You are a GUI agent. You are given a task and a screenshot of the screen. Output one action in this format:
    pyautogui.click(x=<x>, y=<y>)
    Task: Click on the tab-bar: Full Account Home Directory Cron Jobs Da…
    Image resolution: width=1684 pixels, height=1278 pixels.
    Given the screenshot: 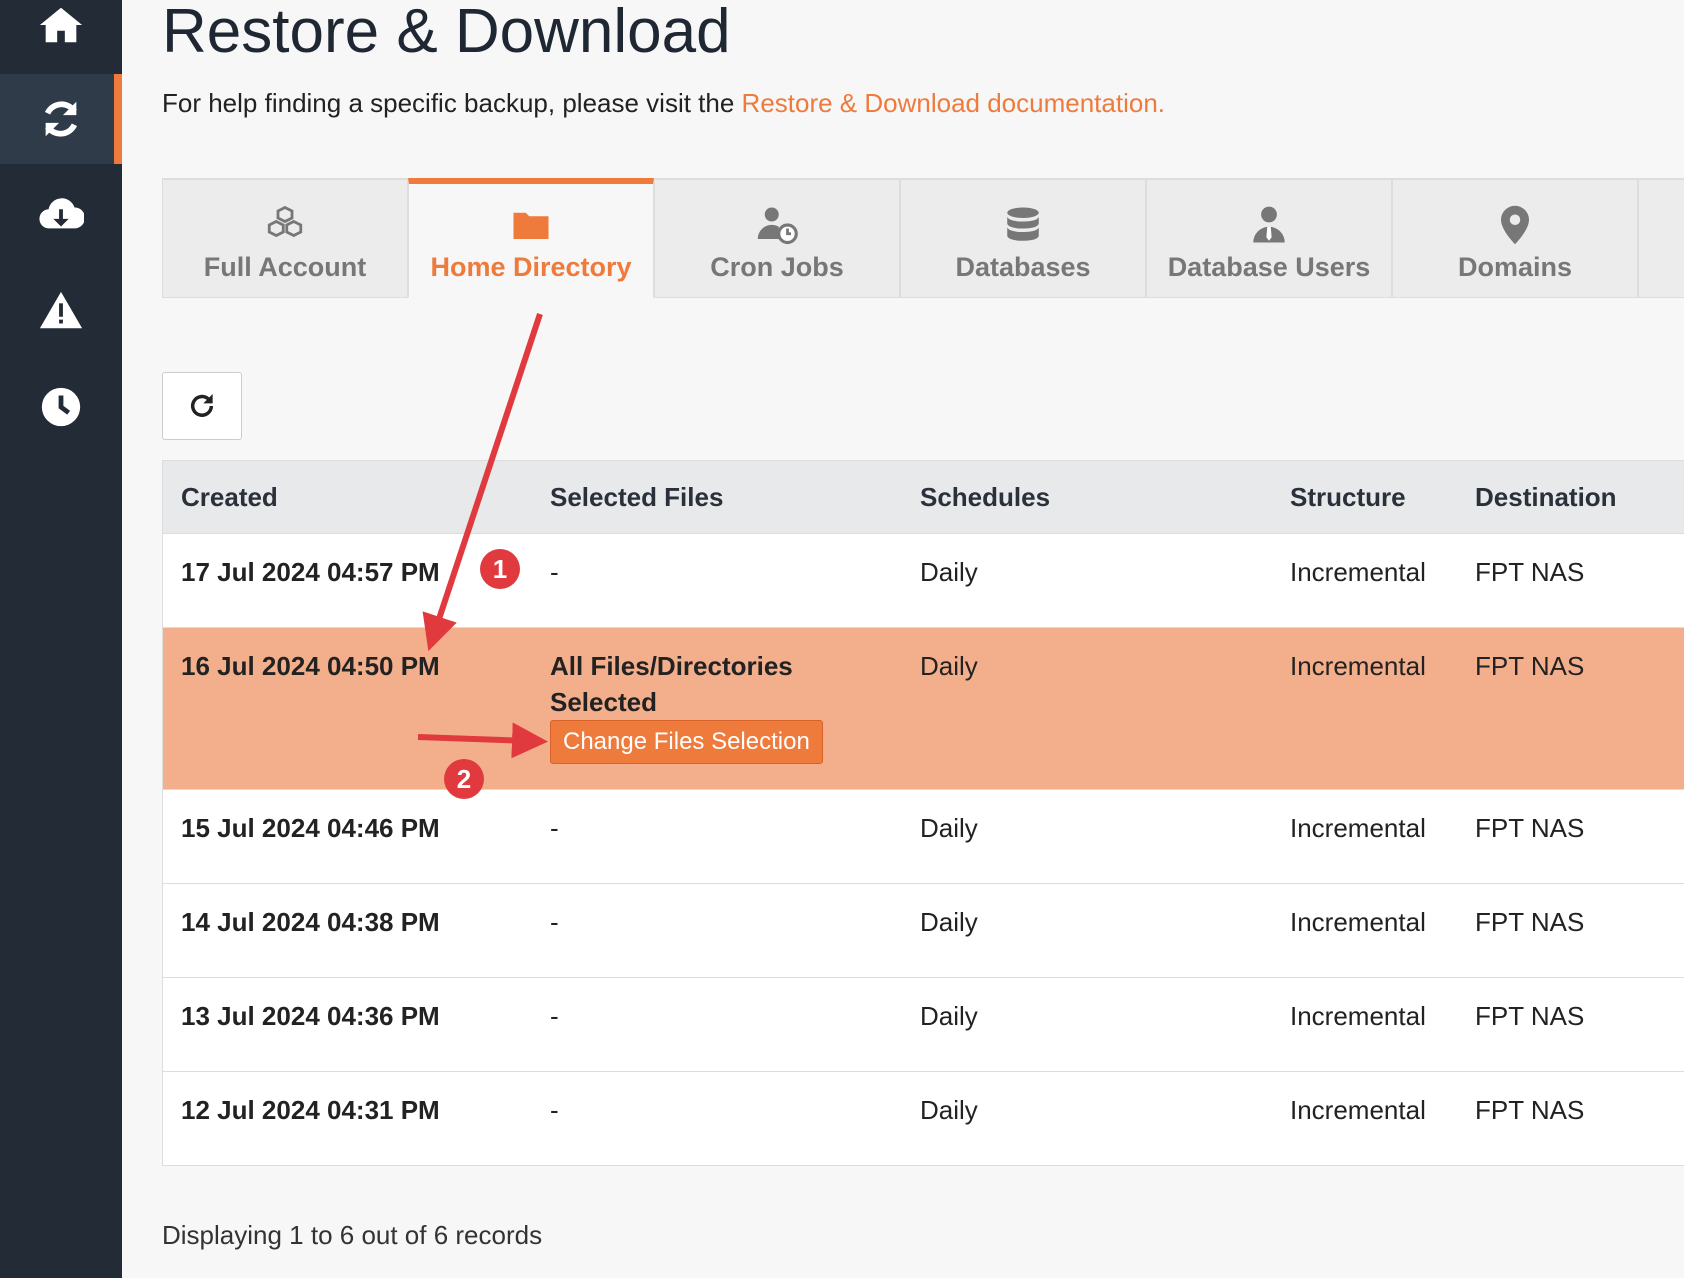 What is the action you would take?
    pyautogui.click(x=923, y=240)
    